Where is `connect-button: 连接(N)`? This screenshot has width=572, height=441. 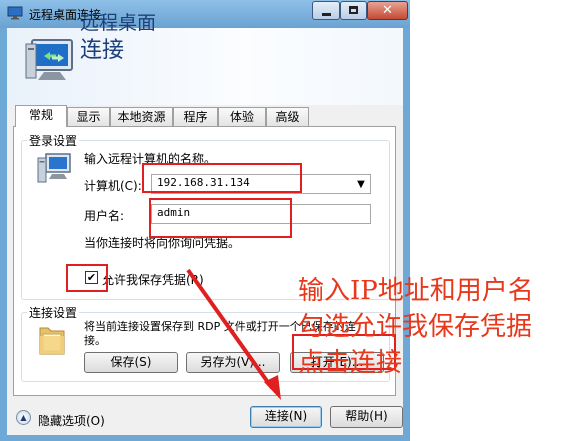
connect-button: 连接(N) is located at coordinates (286, 417).